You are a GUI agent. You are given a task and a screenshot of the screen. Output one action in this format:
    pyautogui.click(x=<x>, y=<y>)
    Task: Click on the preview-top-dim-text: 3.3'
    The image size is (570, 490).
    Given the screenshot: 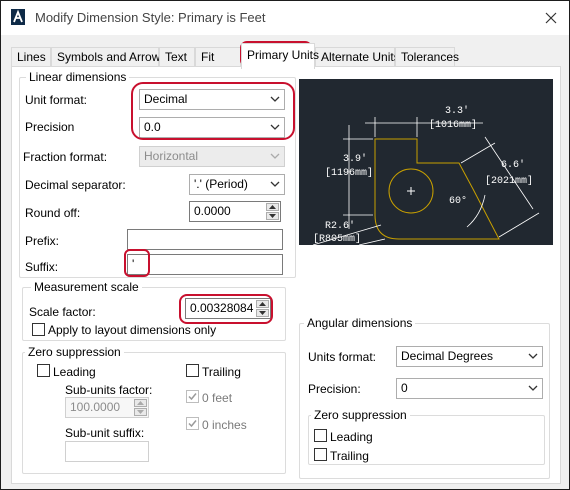 What is the action you would take?
    pyautogui.click(x=457, y=111)
    